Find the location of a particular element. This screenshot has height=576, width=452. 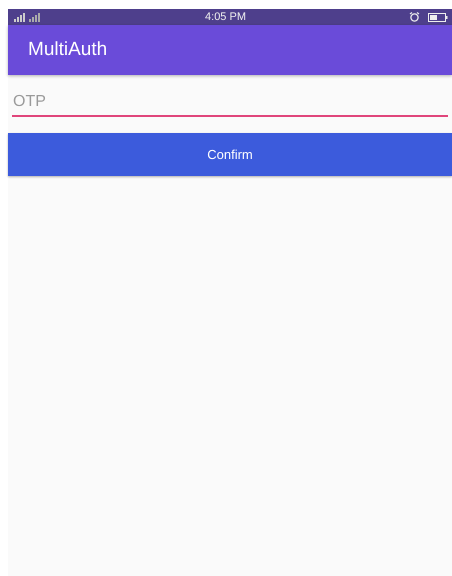

confirm-button: Confirm is located at coordinates (230, 154).